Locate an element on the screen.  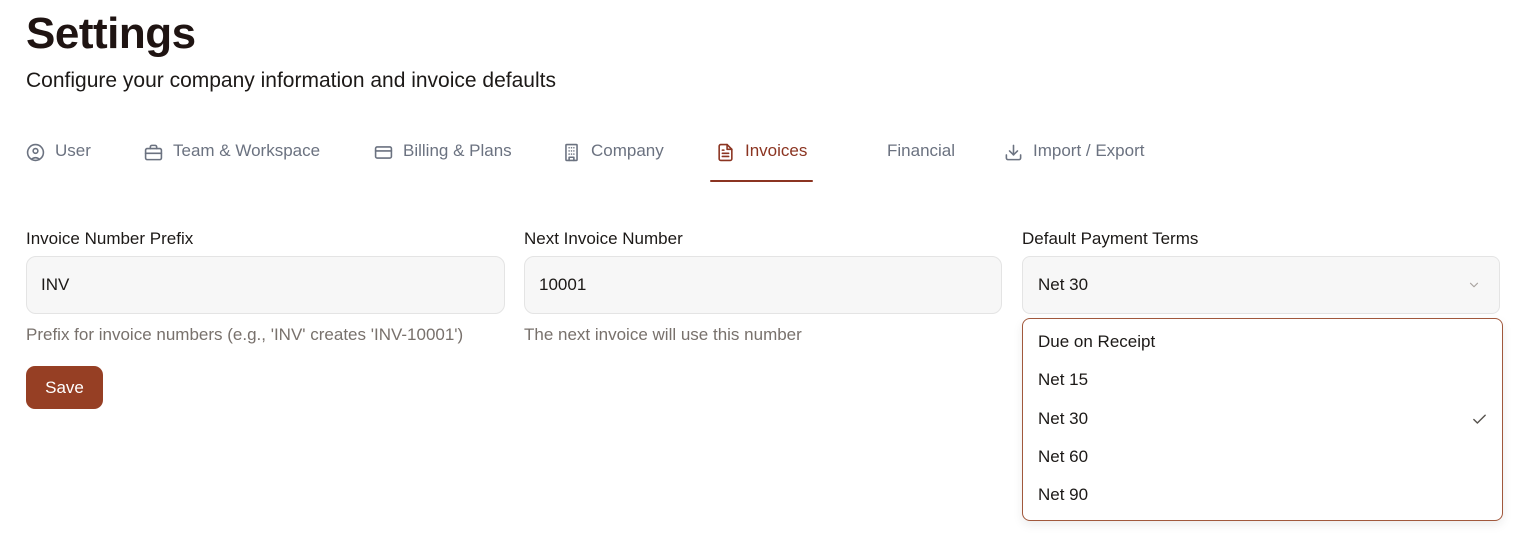
download-icon is located at coordinates (1013, 152).